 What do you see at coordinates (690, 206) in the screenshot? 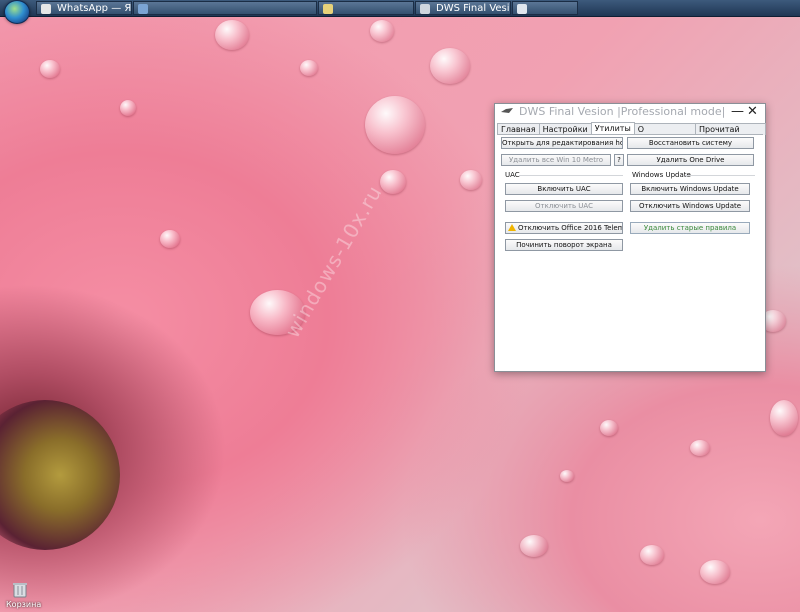
I see `disable-windows-update-button: Отключить Windows Update` at bounding box center [690, 206].